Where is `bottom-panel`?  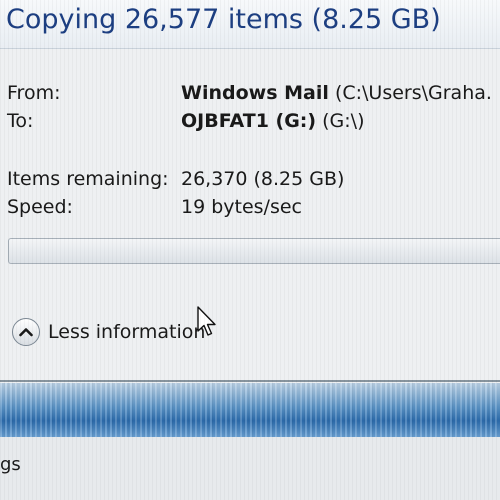
bottom-panel is located at coordinates (250, 468).